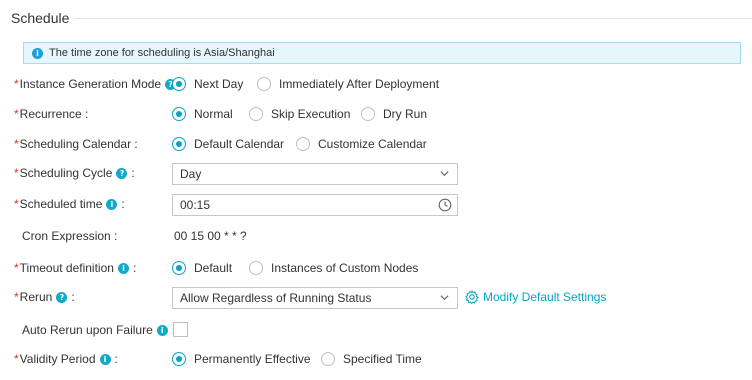  Describe the element at coordinates (394, 114) in the screenshot. I see `radio-dry-run: Dry Run` at that location.